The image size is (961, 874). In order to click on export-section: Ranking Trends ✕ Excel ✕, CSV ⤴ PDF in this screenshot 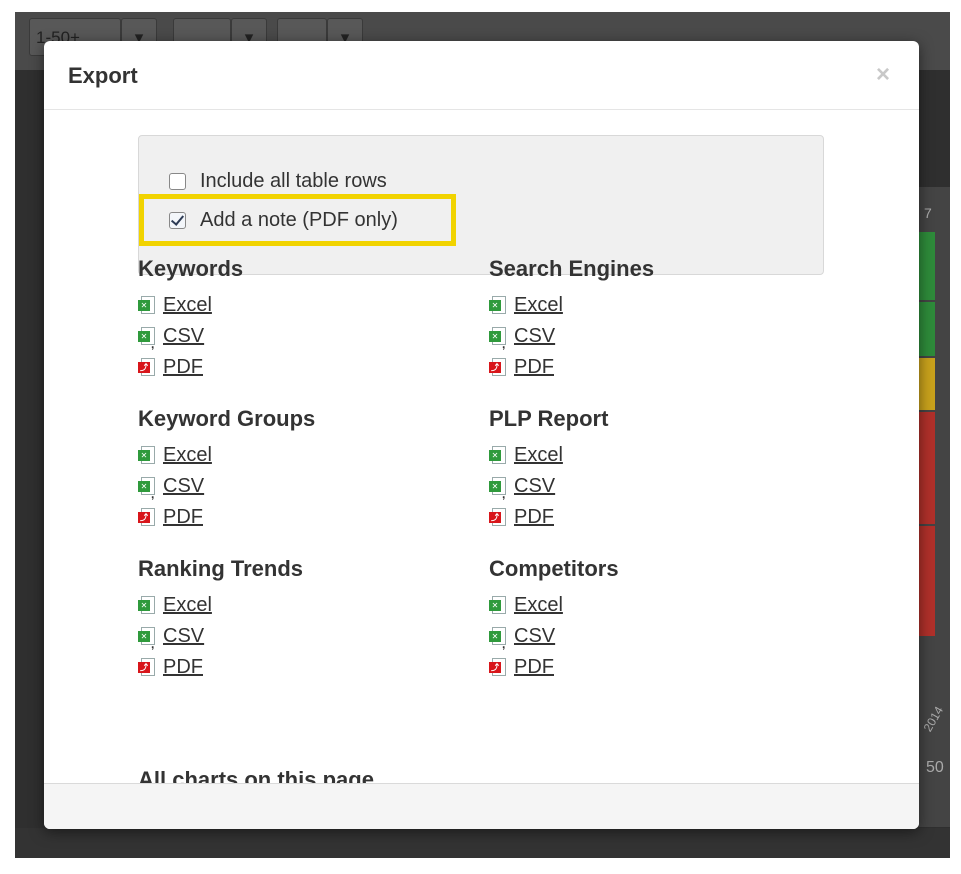, I will do `click(298, 619)`.